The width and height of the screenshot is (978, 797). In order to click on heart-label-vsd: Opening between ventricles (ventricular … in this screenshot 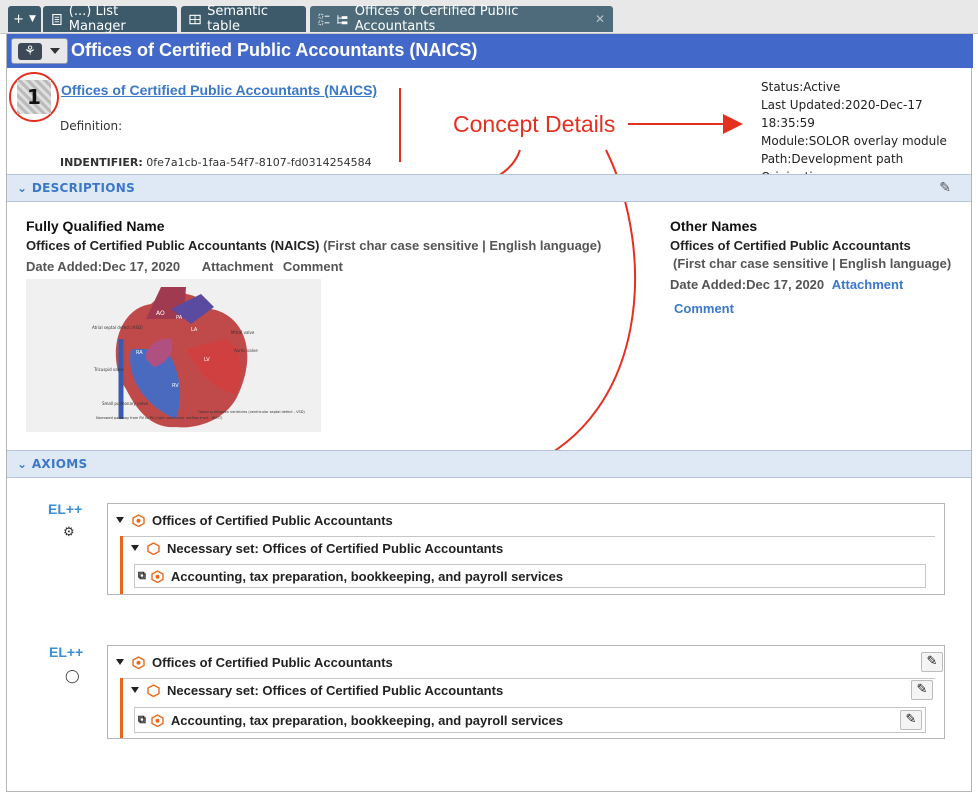, I will do `click(251, 412)`.